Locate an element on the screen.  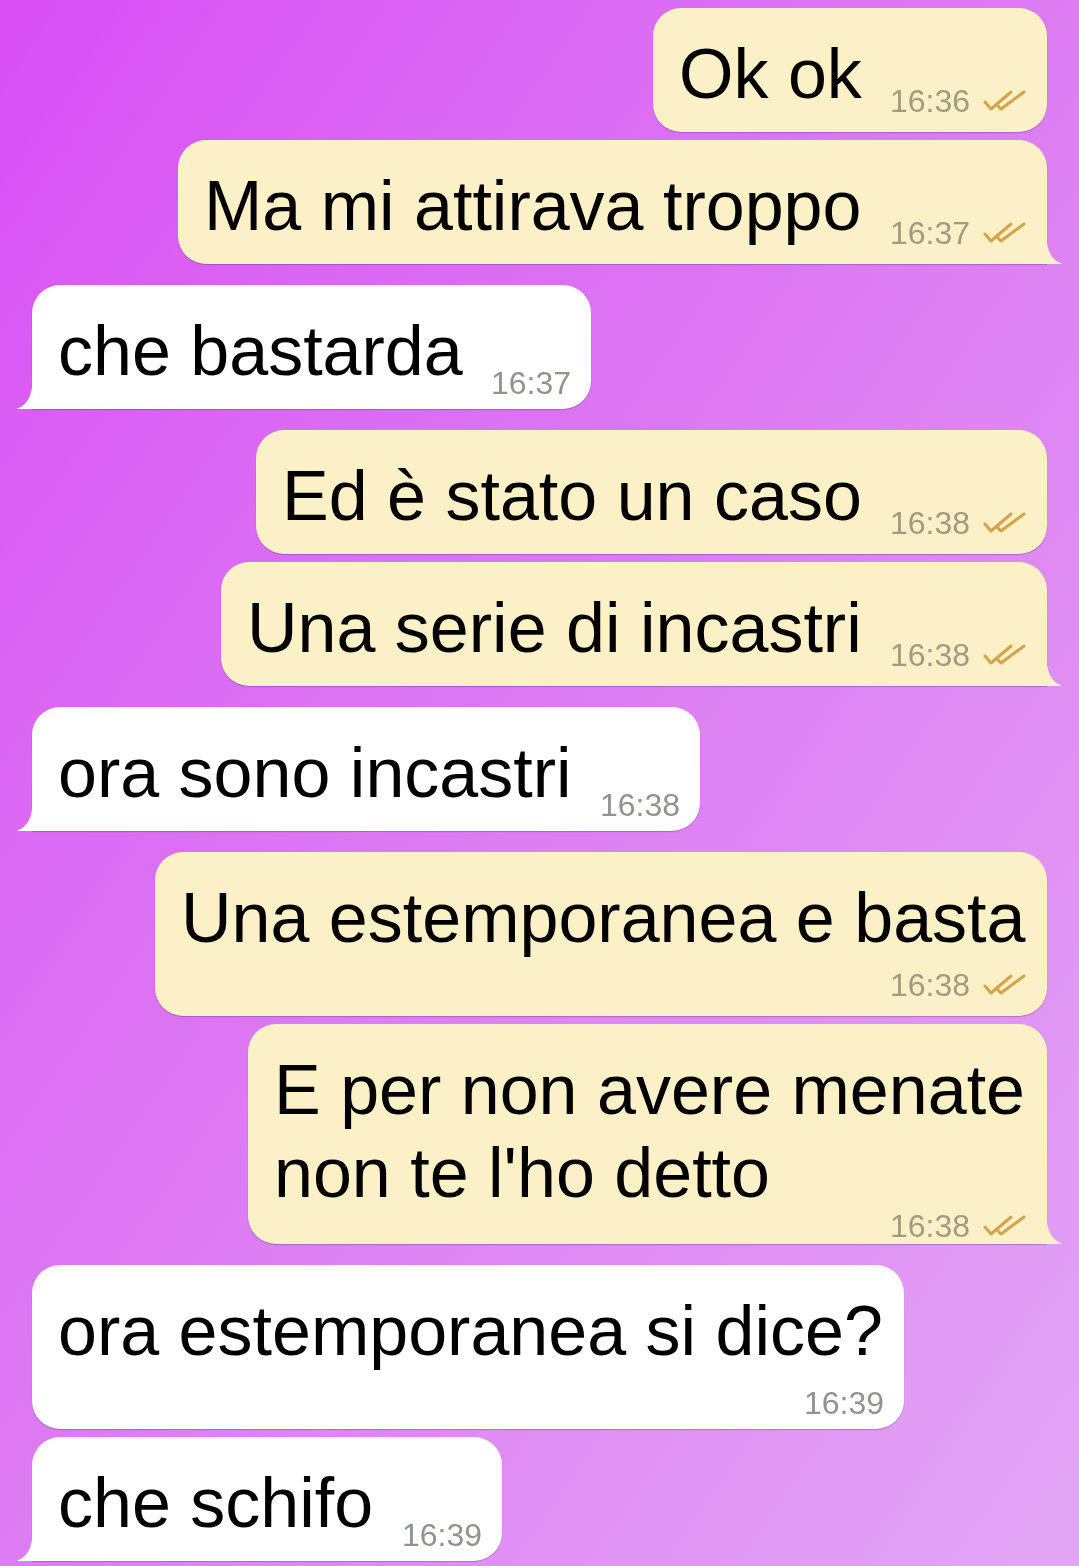
message-text: Ok ok is located at coordinates (770, 74).